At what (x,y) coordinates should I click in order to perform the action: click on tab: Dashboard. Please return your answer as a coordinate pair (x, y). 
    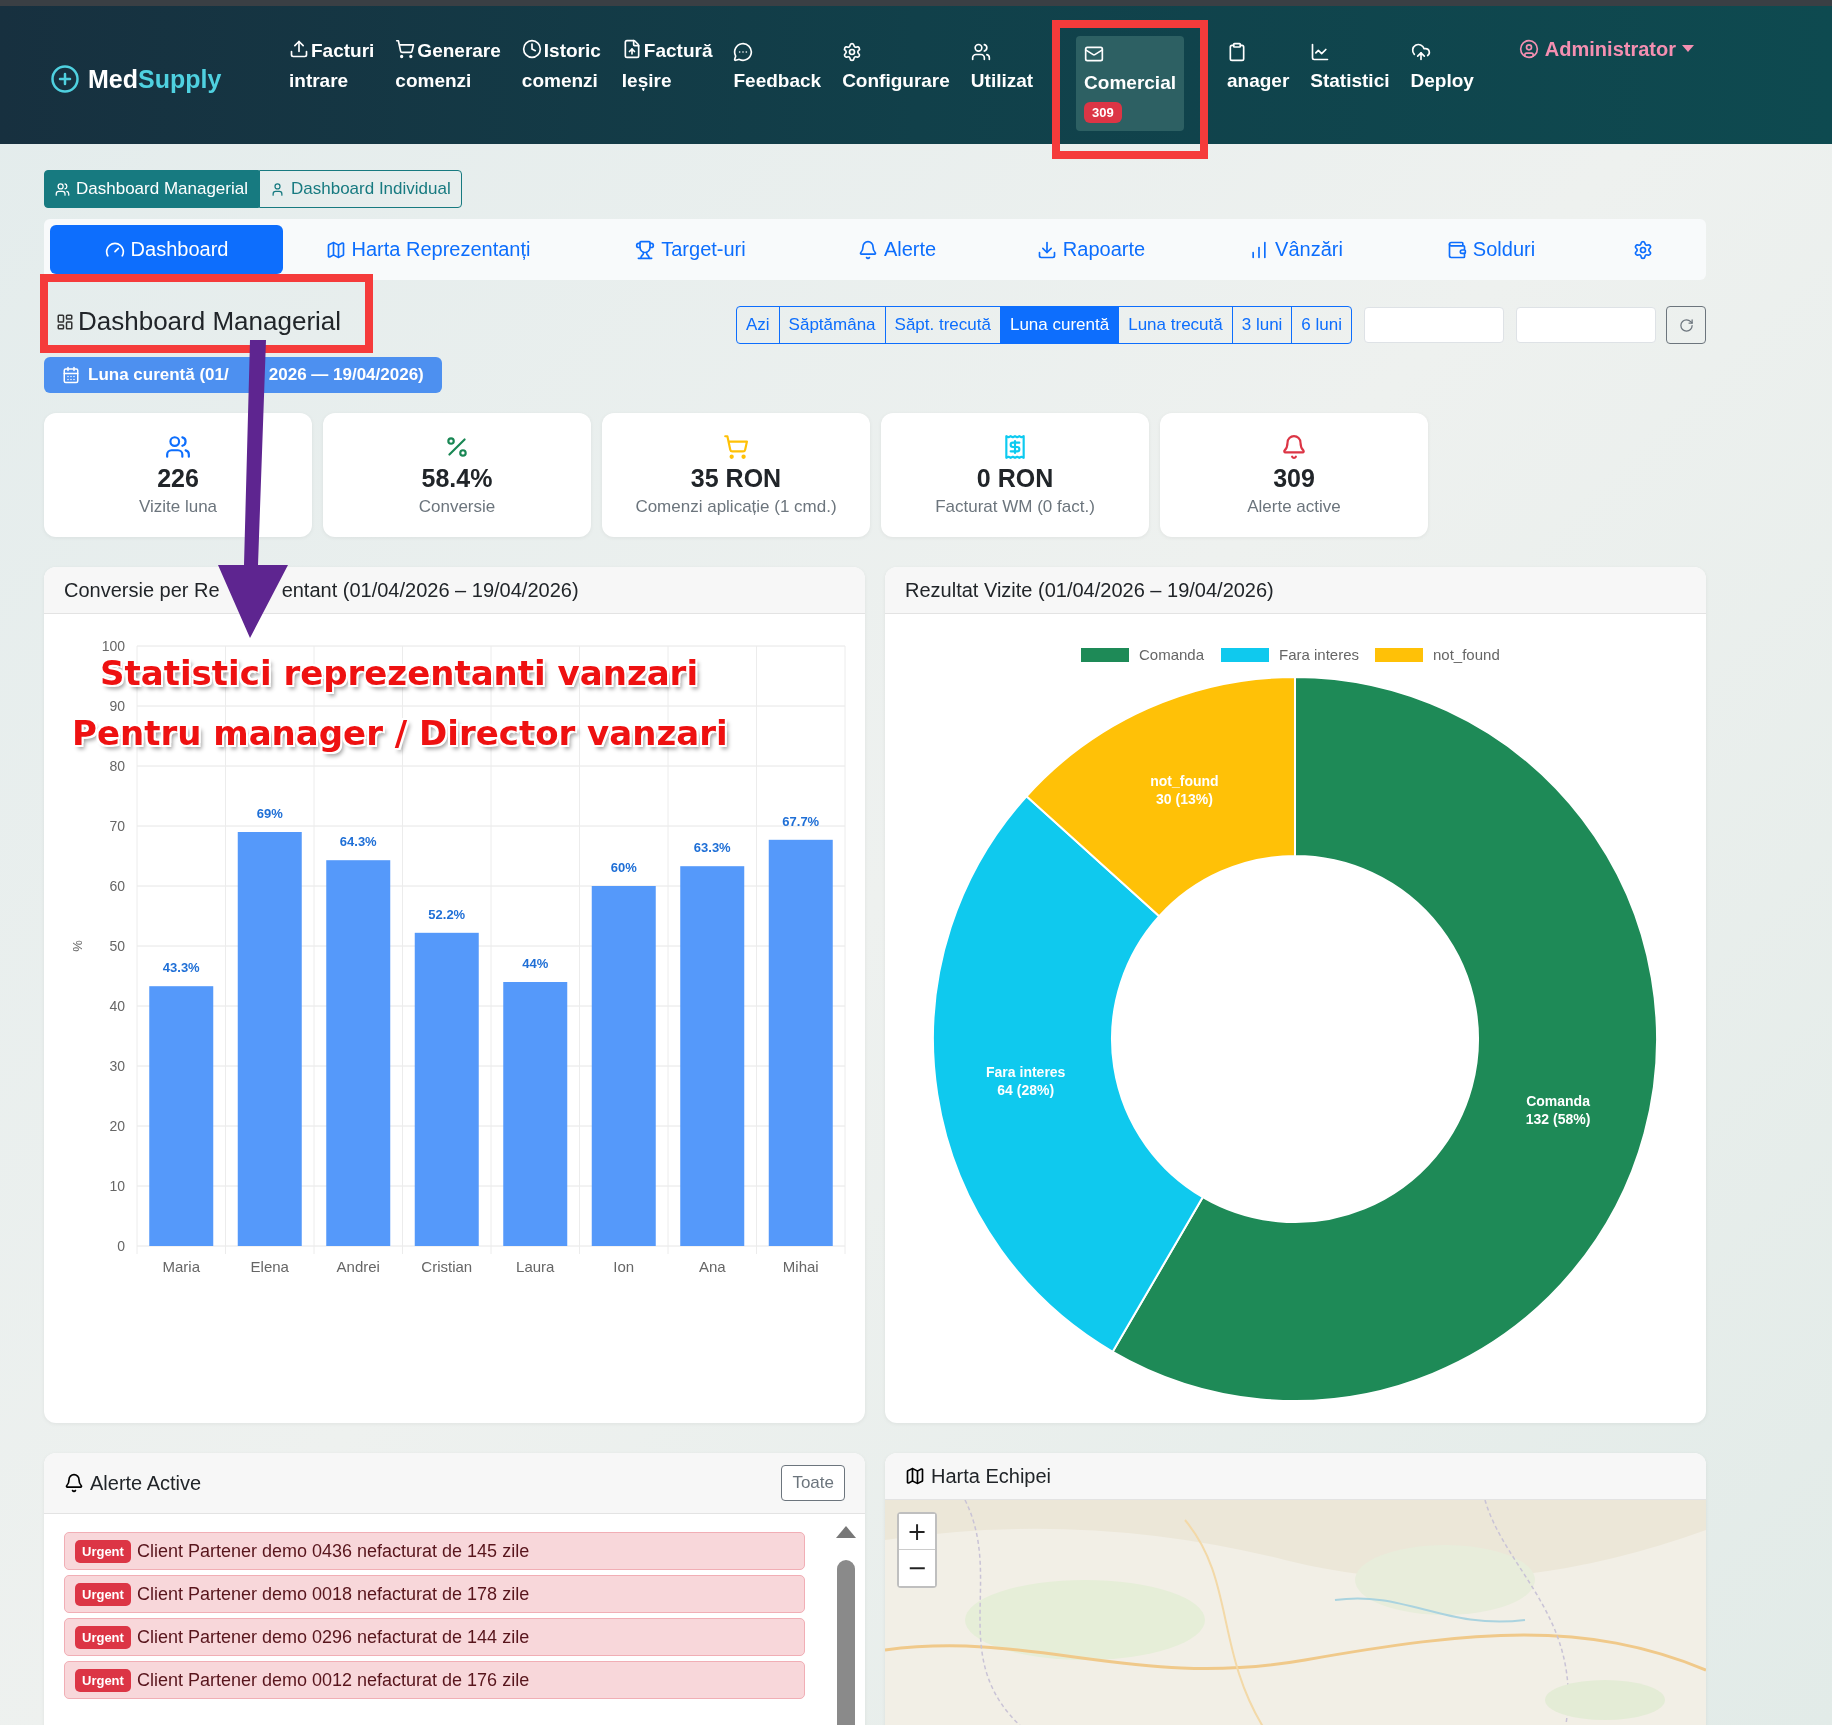
    Looking at the image, I should click on (166, 249).